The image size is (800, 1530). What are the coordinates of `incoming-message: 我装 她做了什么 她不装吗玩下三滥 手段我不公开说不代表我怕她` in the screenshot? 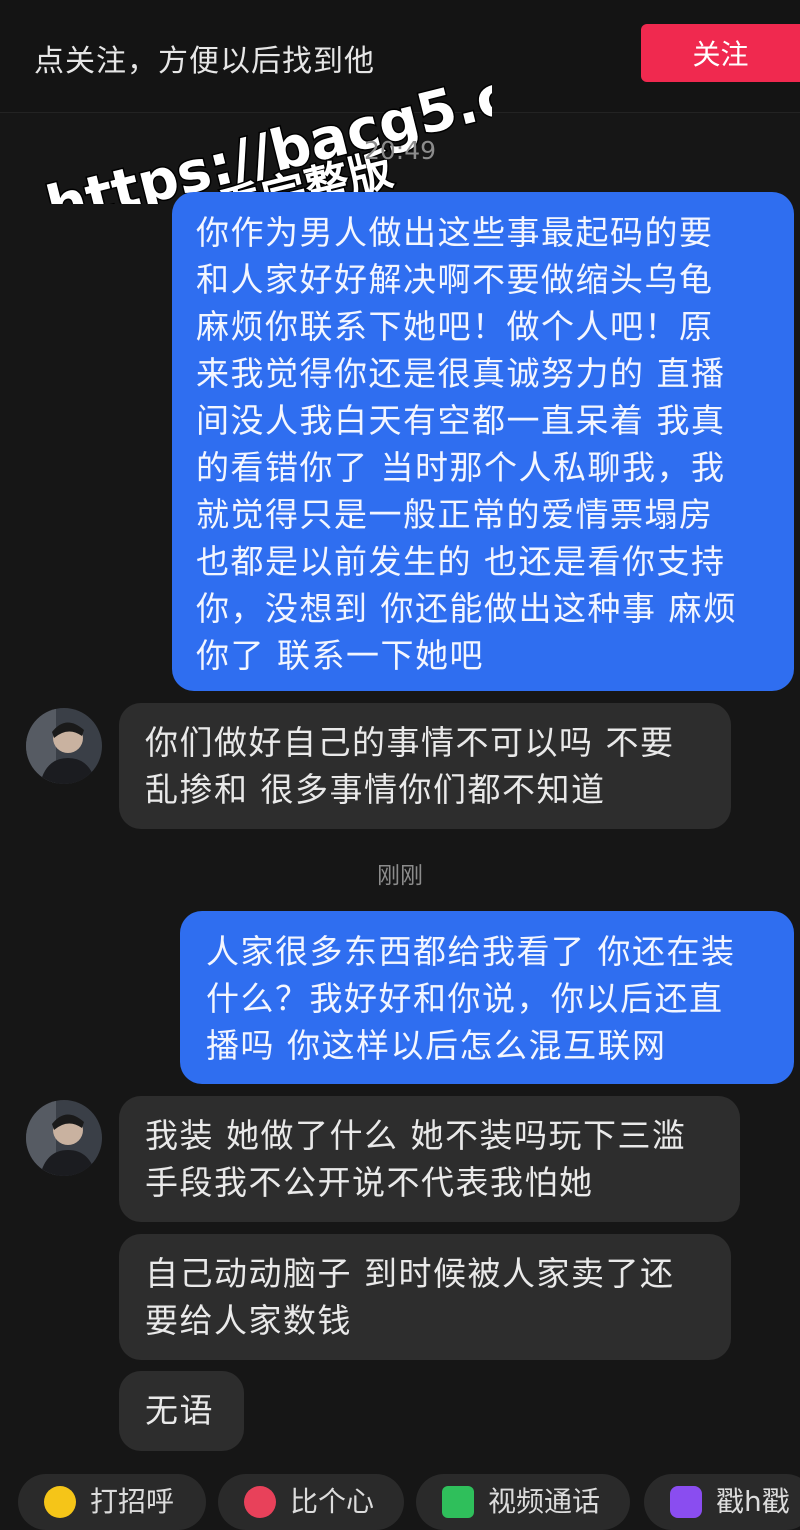 It's located at (429, 1159).